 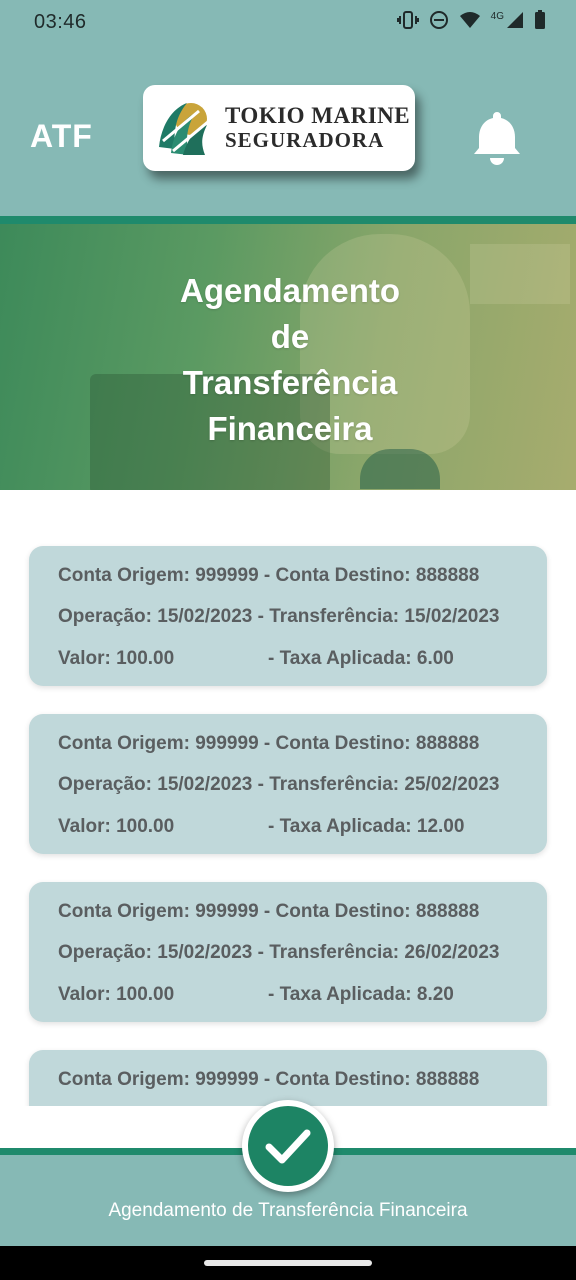 What do you see at coordinates (61, 136) in the screenshot?
I see `app-abbreviation: ATF` at bounding box center [61, 136].